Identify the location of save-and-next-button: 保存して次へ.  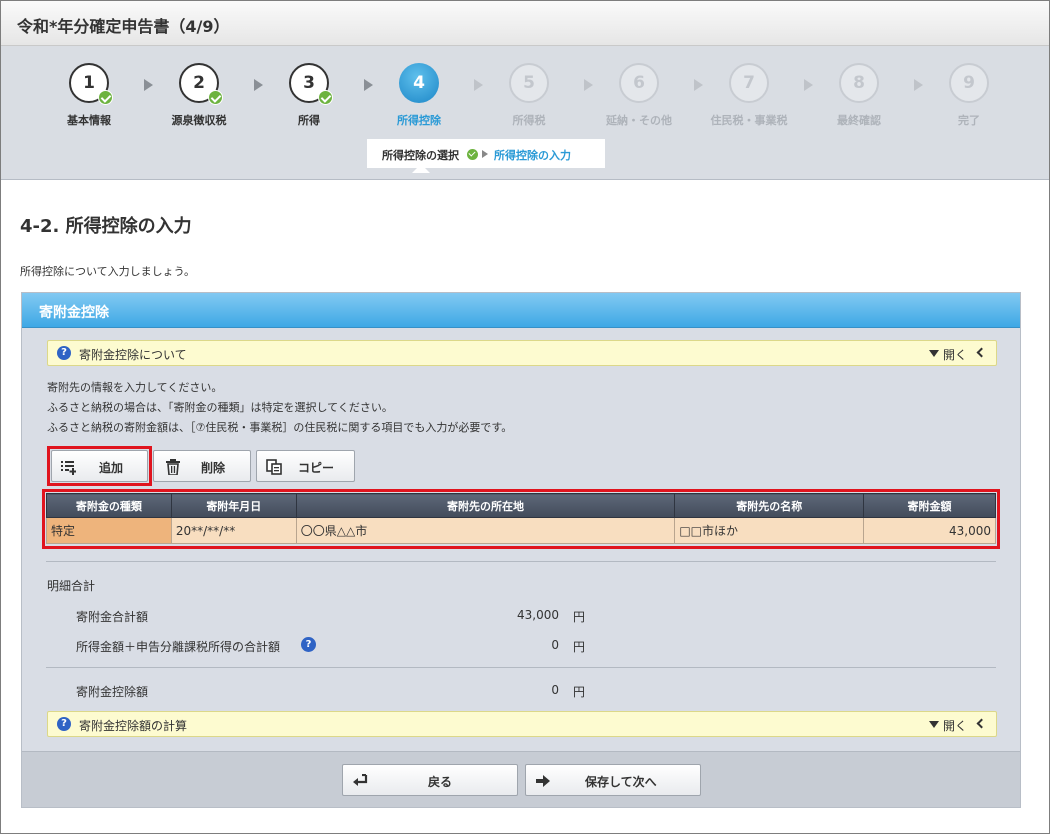
(613, 780).